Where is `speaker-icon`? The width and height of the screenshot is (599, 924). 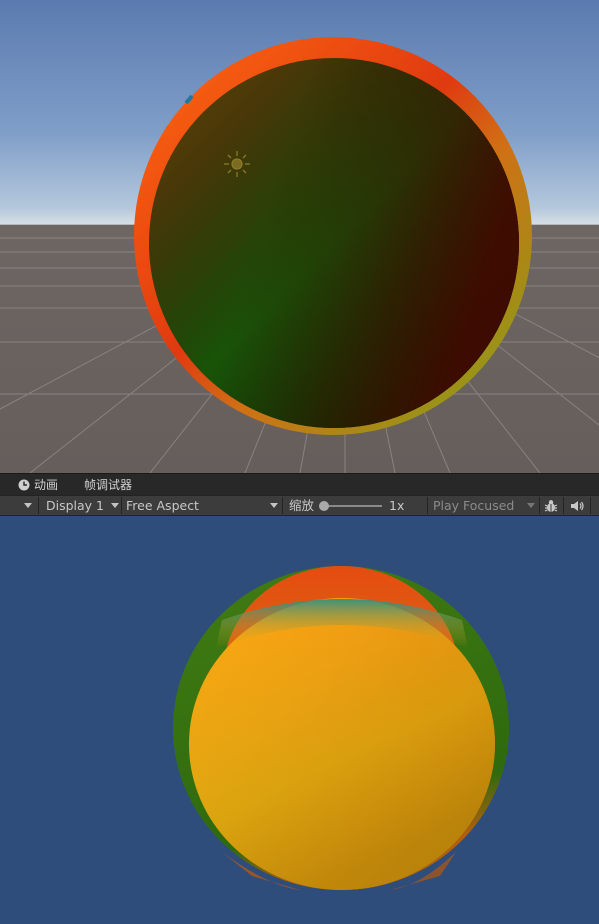
speaker-icon is located at coordinates (577, 506).